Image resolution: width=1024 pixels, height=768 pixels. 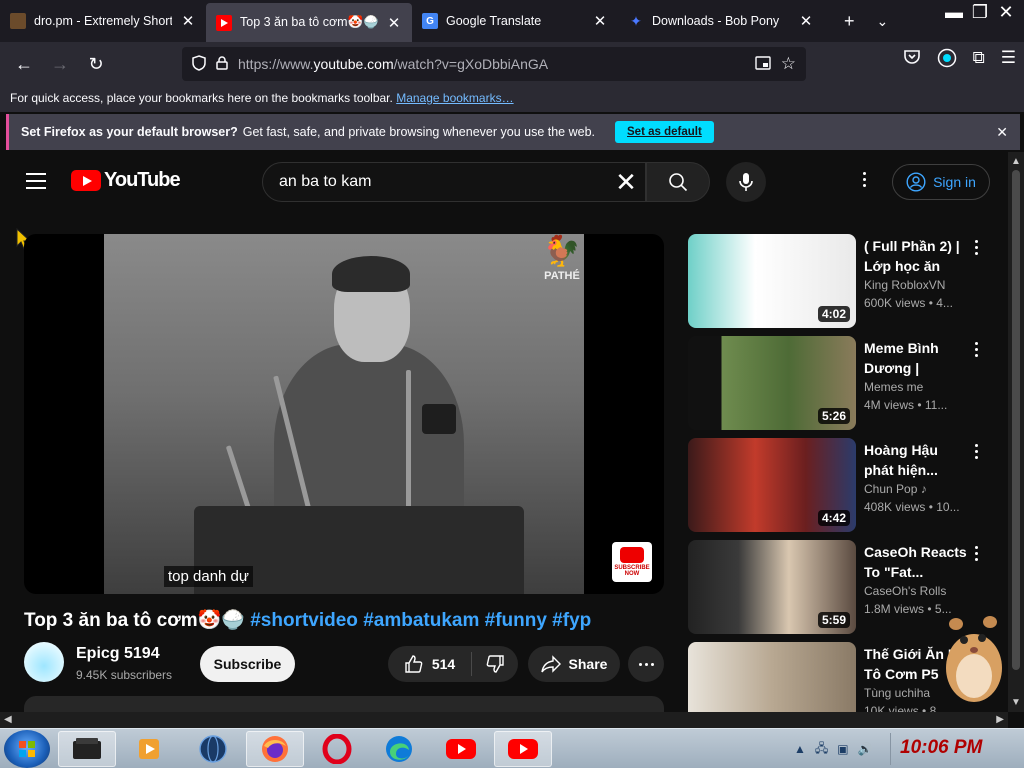 I want to click on windows-taskbar: ▲ 🖧 ▣ 🔊 10:06 PM, so click(x=512, y=748).